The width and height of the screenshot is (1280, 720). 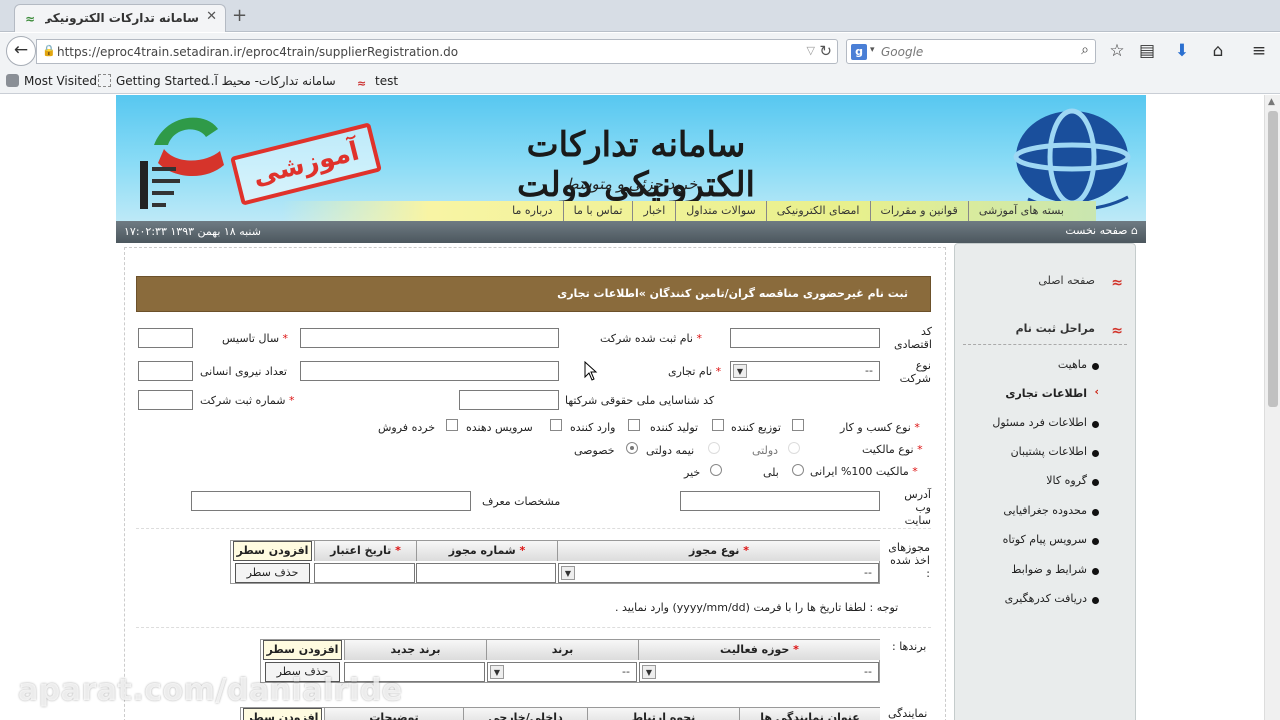 I want to click on reg-number-input, so click(x=165, y=400).